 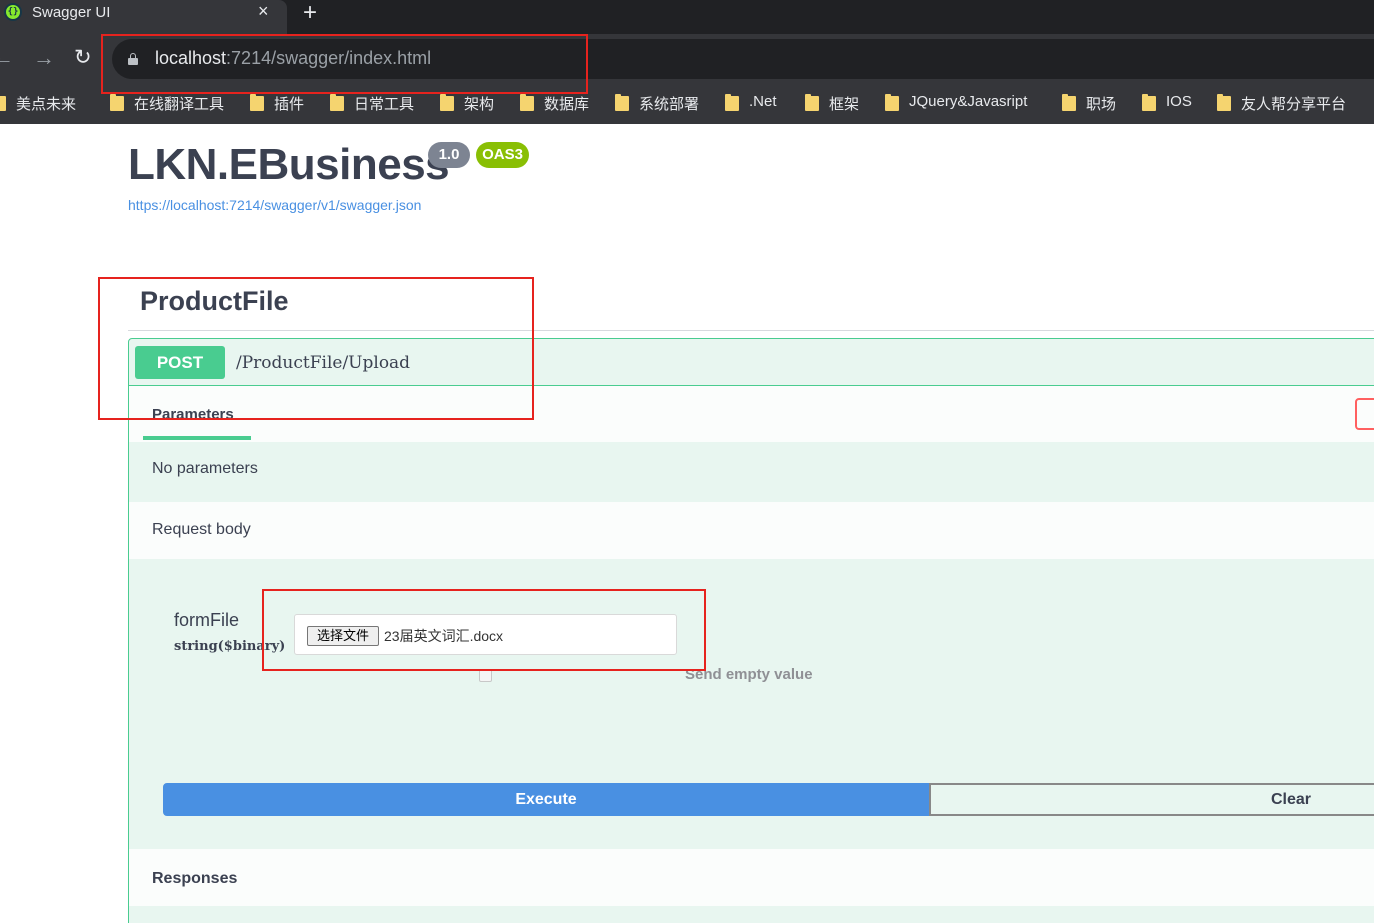 What do you see at coordinates (669, 104) in the screenshot?
I see `bookmark-label: 系统部署` at bounding box center [669, 104].